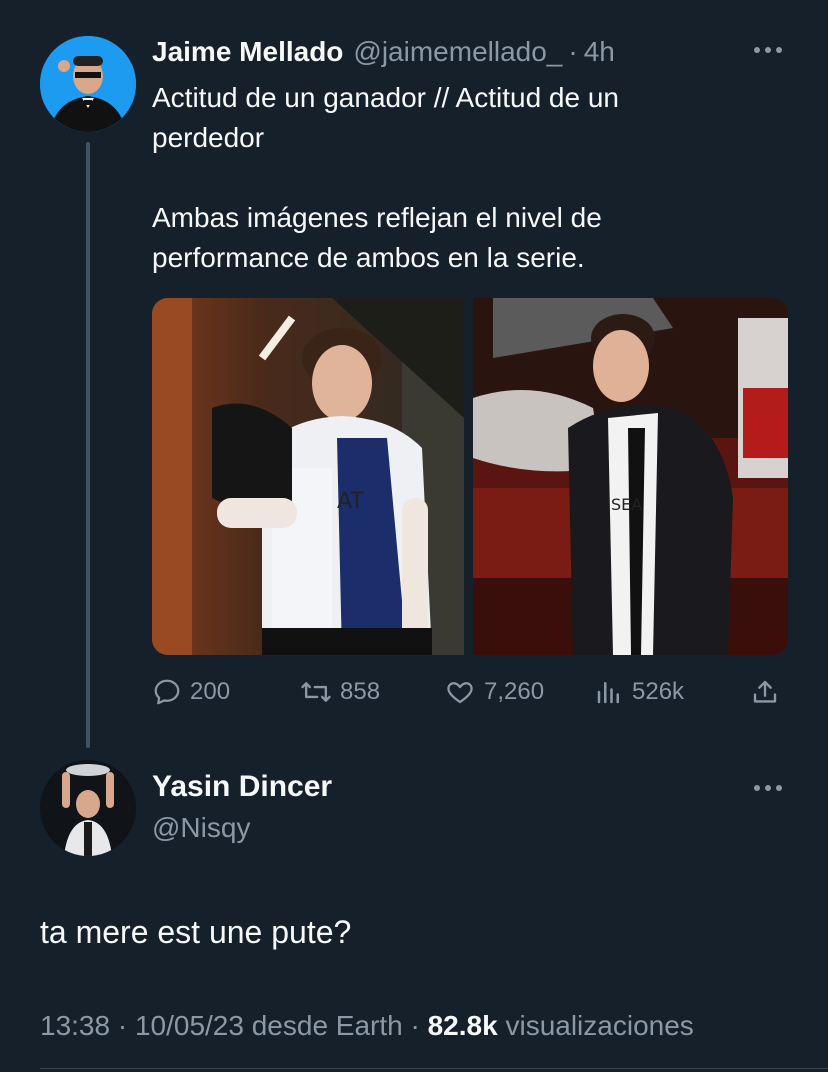  What do you see at coordinates (242, 787) in the screenshot?
I see `reply-author-name: Yasin Dincer` at bounding box center [242, 787].